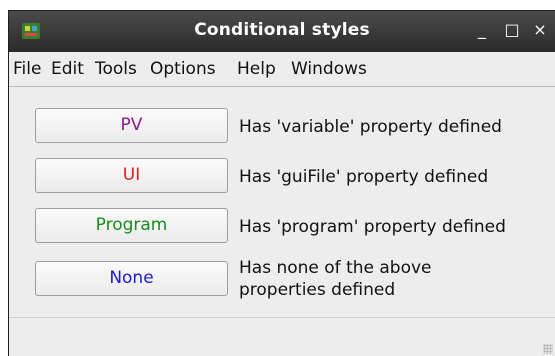 Image resolution: width=555 pixels, height=356 pixels. Describe the element at coordinates (512, 30) in the screenshot. I see `maximize-button: □` at that location.